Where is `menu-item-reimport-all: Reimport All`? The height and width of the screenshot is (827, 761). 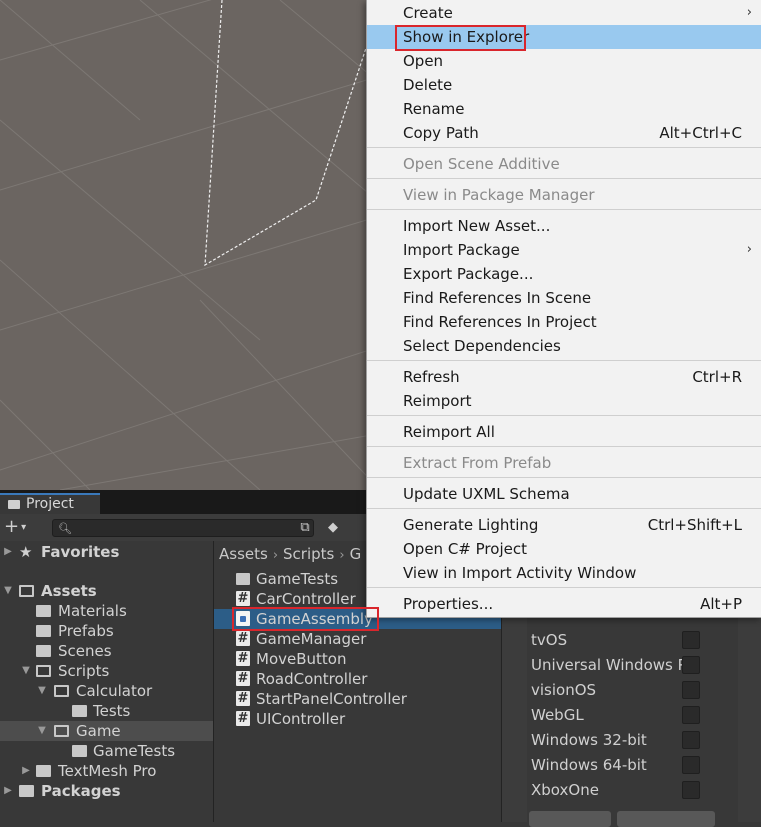
menu-item-reimport-all: Reimport All is located at coordinates (564, 432).